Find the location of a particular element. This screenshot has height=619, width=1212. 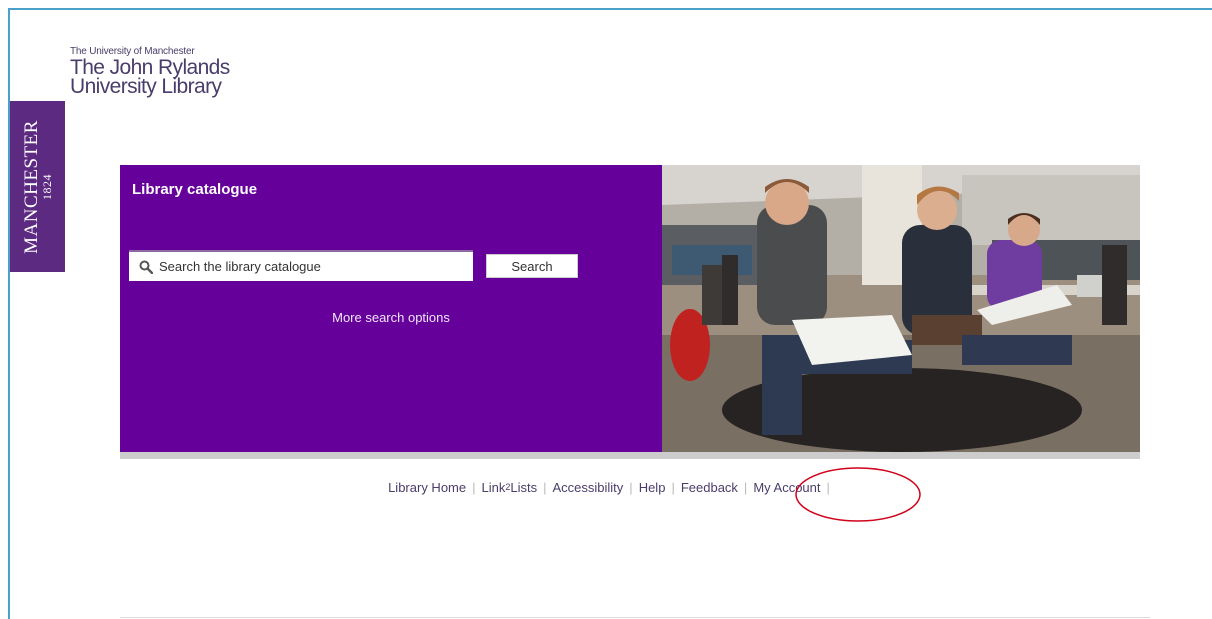

manchester-badge: MANCHESTER 1824 is located at coordinates (37, 186).